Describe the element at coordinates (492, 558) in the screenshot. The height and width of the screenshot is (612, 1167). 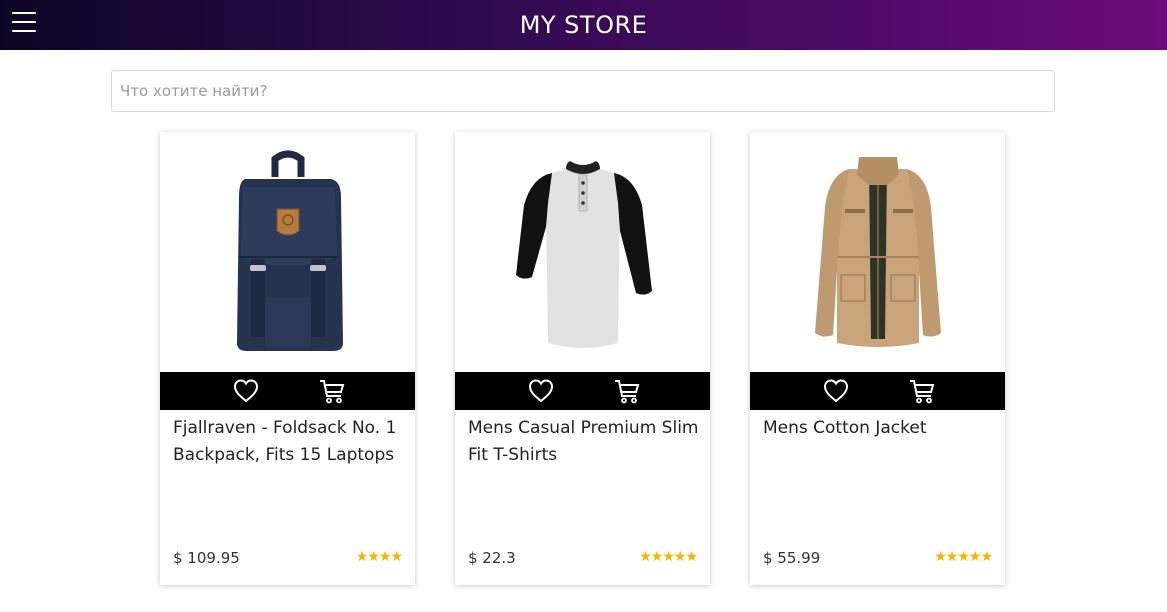
I see `product-price: $ 22.3` at that location.